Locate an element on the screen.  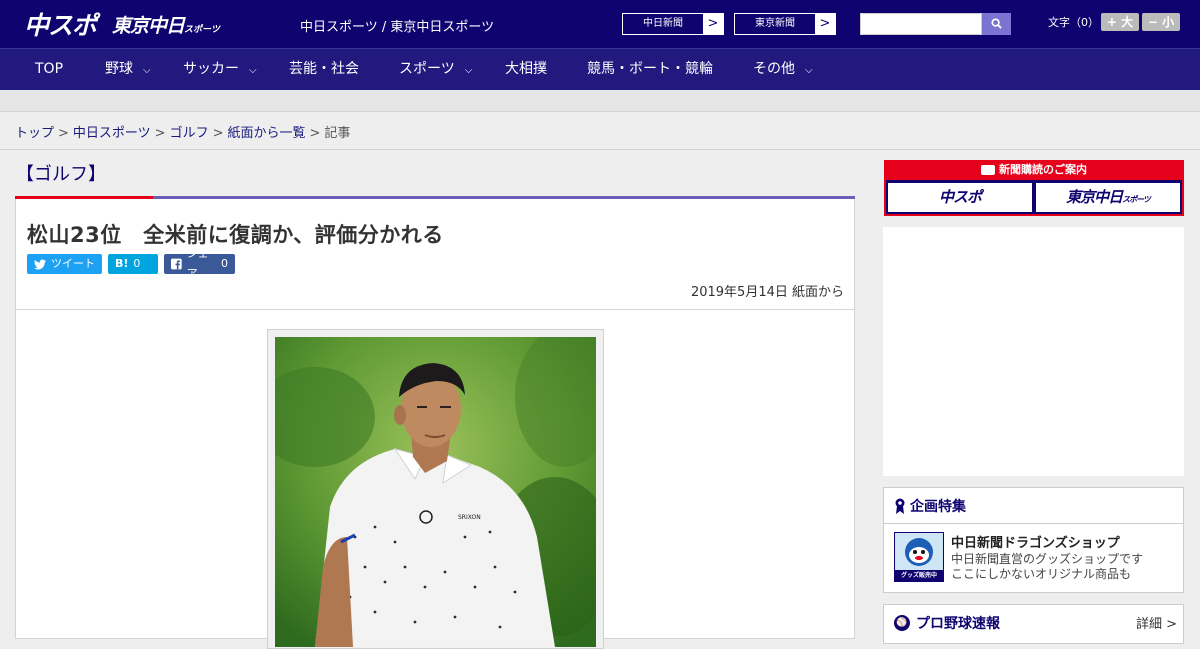
nav-item-soccer: サッカー ⌵ is located at coordinates (220, 69).